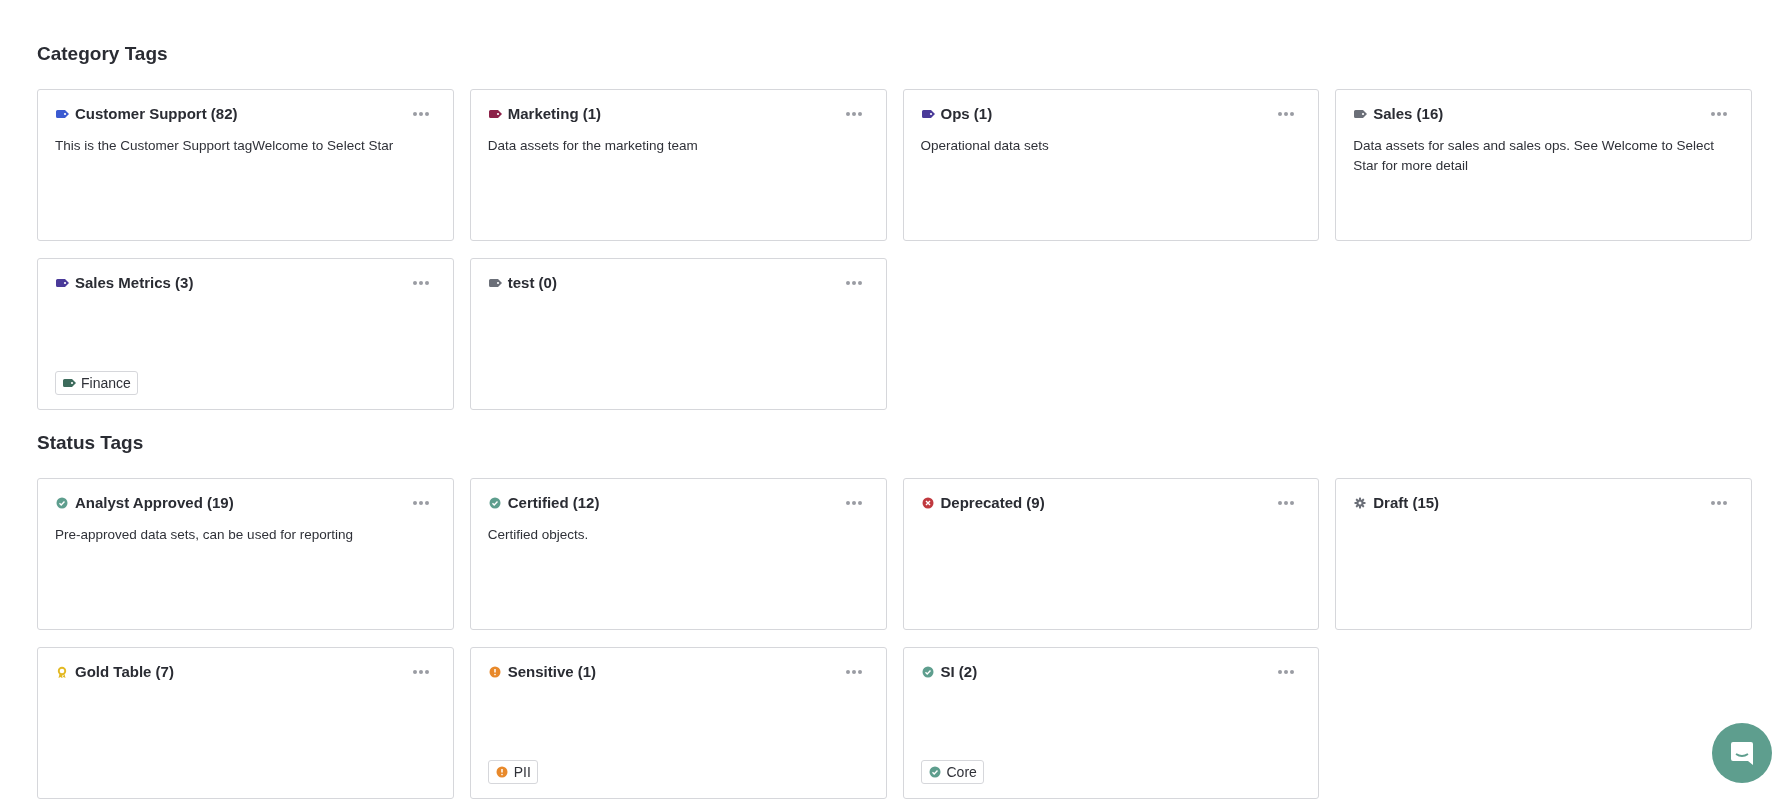 This screenshot has width=1787, height=799. What do you see at coordinates (532, 283) in the screenshot?
I see `tag-name: test (0)` at bounding box center [532, 283].